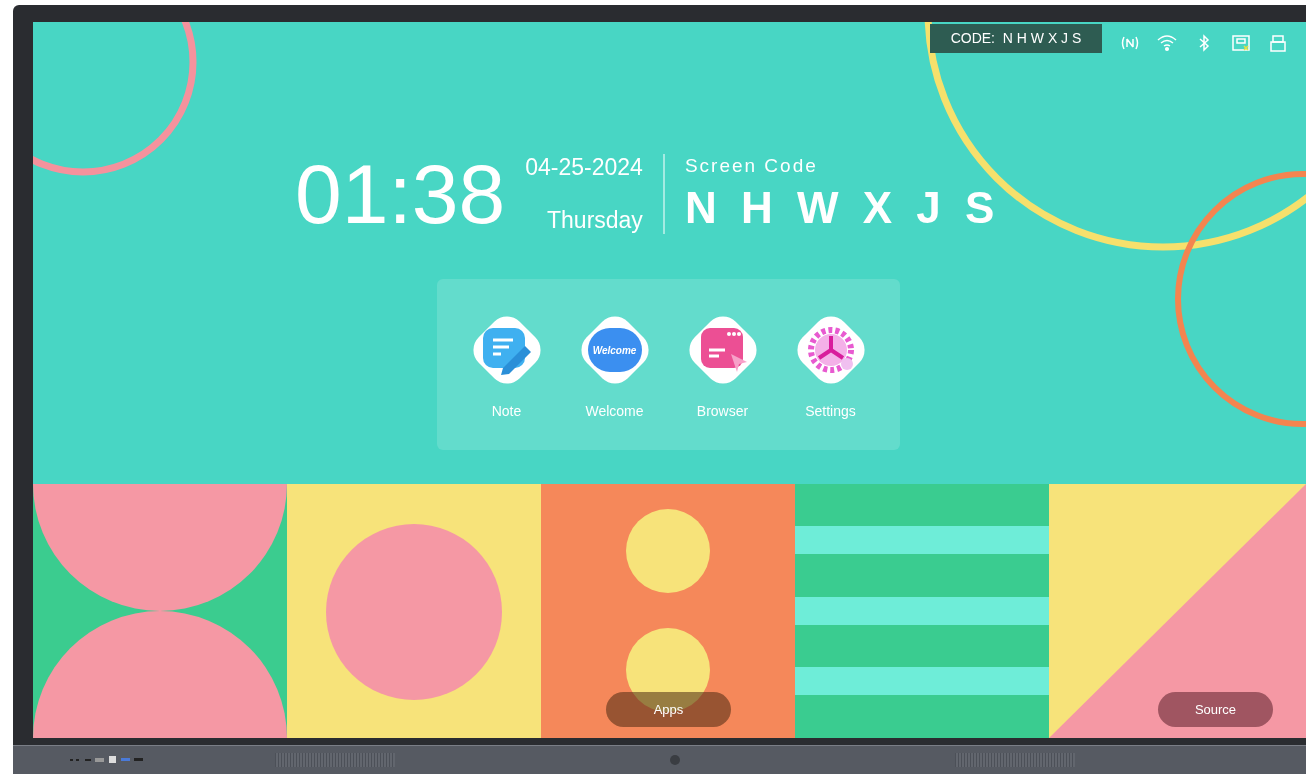 The width and height of the screenshot is (1306, 774). Describe the element at coordinates (614, 350) in the screenshot. I see `welcome-bubble-icon: Welcome` at that location.